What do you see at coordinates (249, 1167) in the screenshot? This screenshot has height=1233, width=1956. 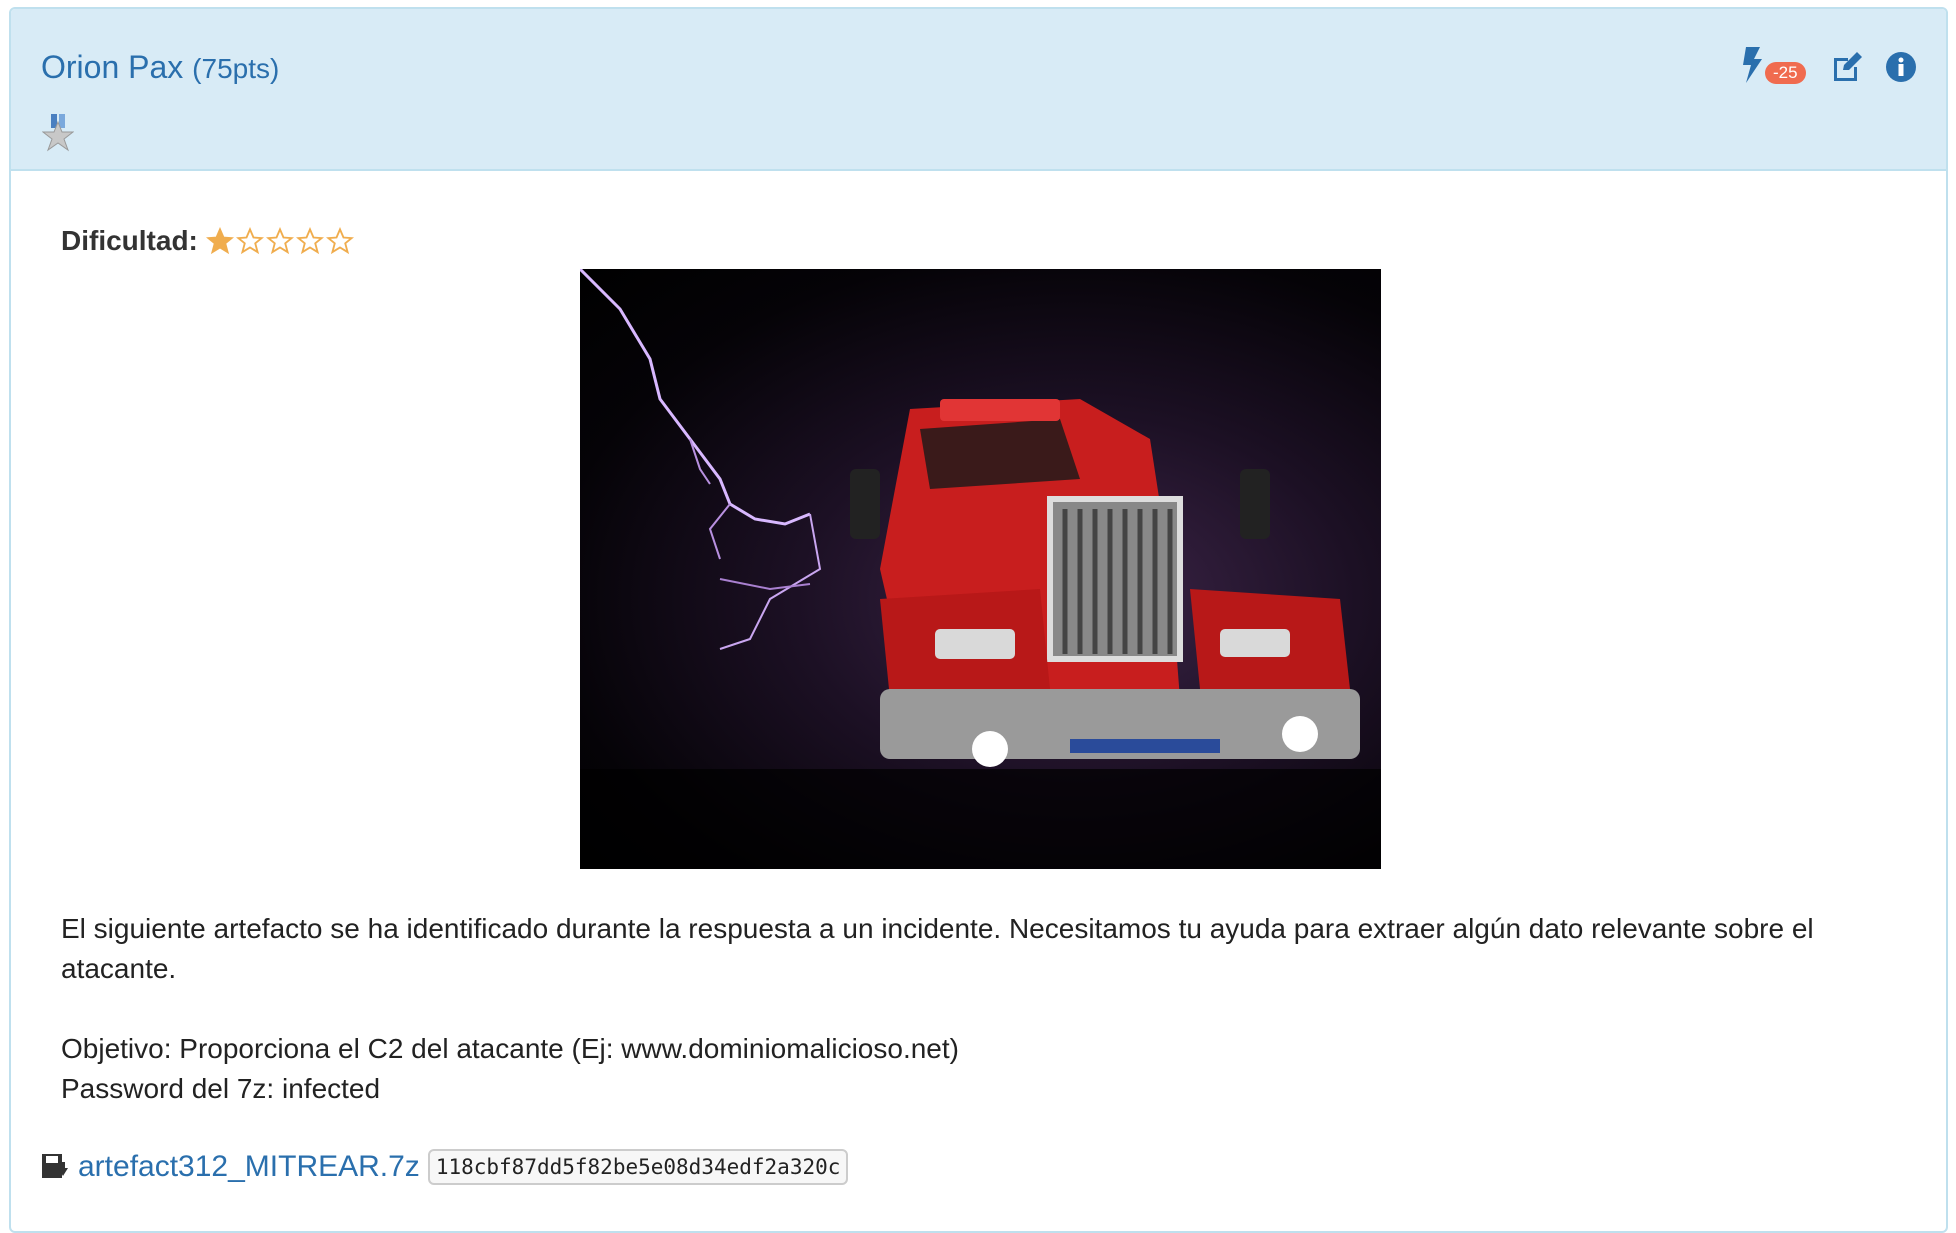 I see `attachment-link: artefact312_MITREAR.7z` at bounding box center [249, 1167].